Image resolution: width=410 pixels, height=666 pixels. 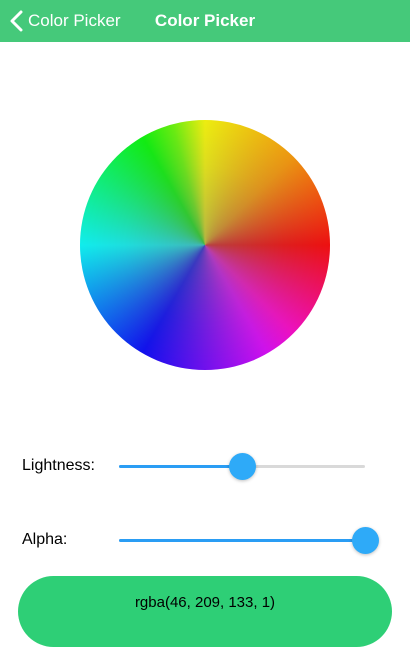 What do you see at coordinates (74, 20) in the screenshot?
I see `back-button-label: Color Picker` at bounding box center [74, 20].